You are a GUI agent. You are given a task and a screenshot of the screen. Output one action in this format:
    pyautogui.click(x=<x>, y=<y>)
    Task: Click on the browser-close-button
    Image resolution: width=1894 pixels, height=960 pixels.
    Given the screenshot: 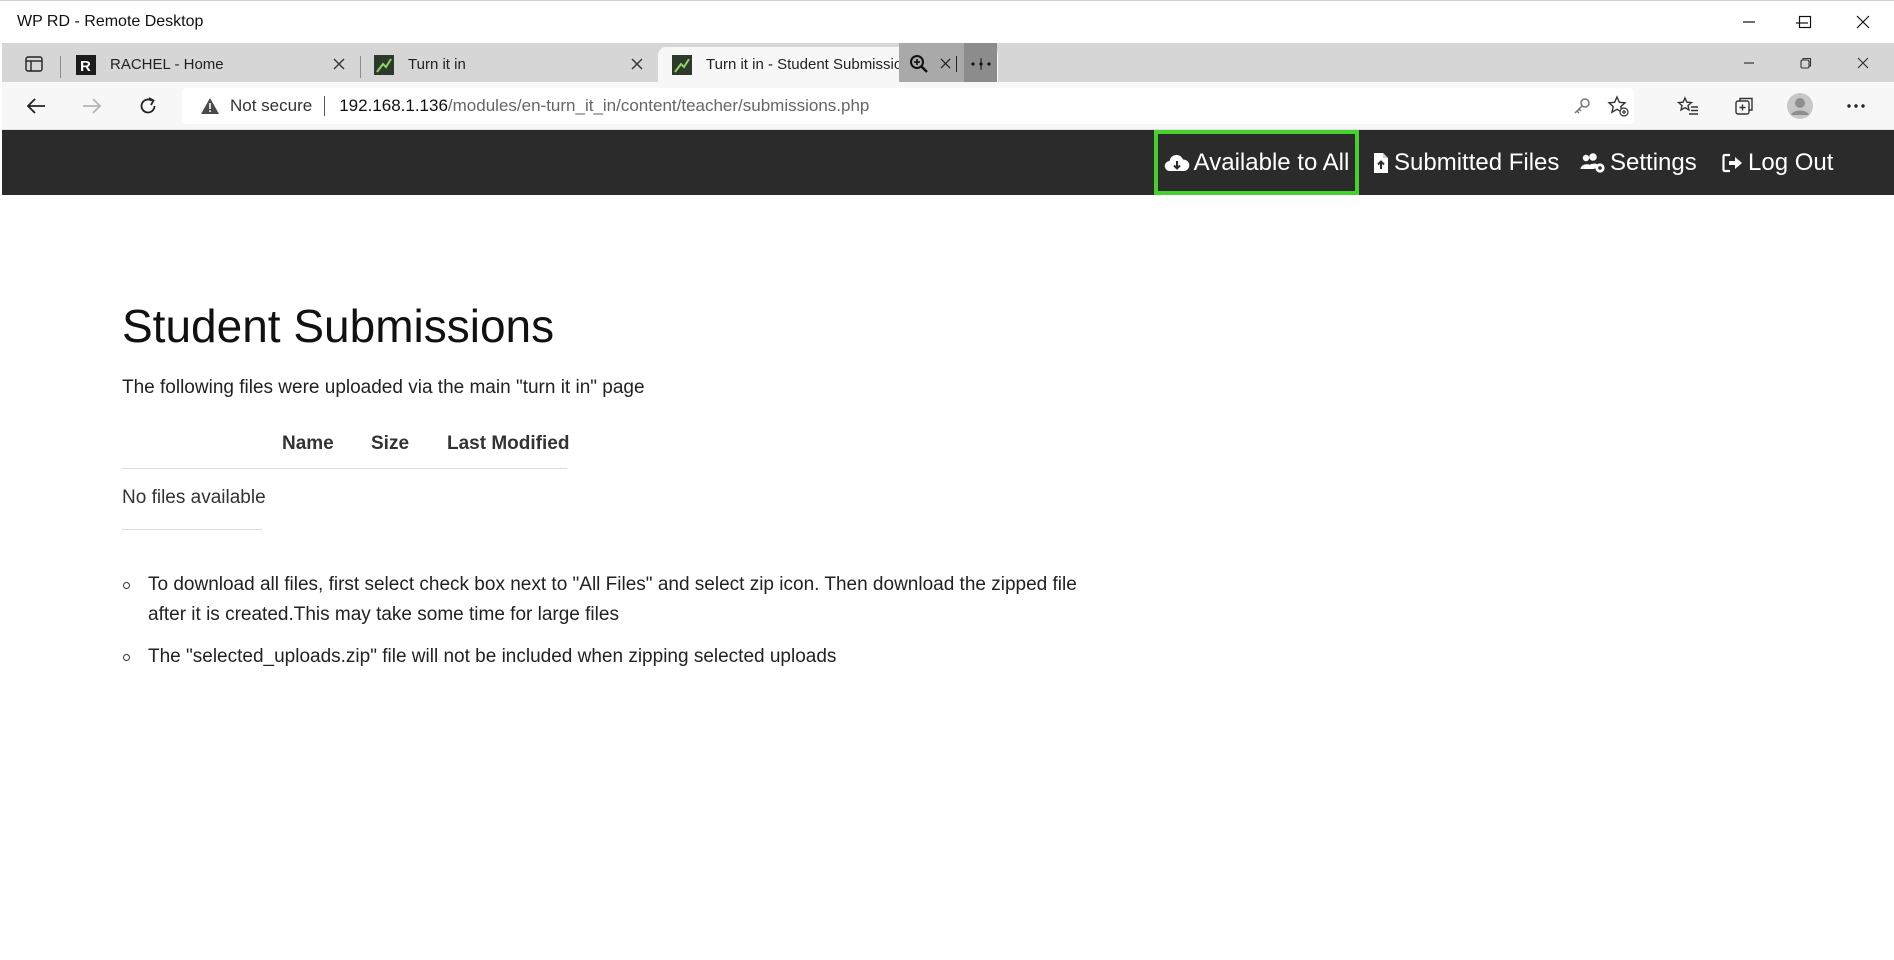 What is the action you would take?
    pyautogui.click(x=1863, y=62)
    